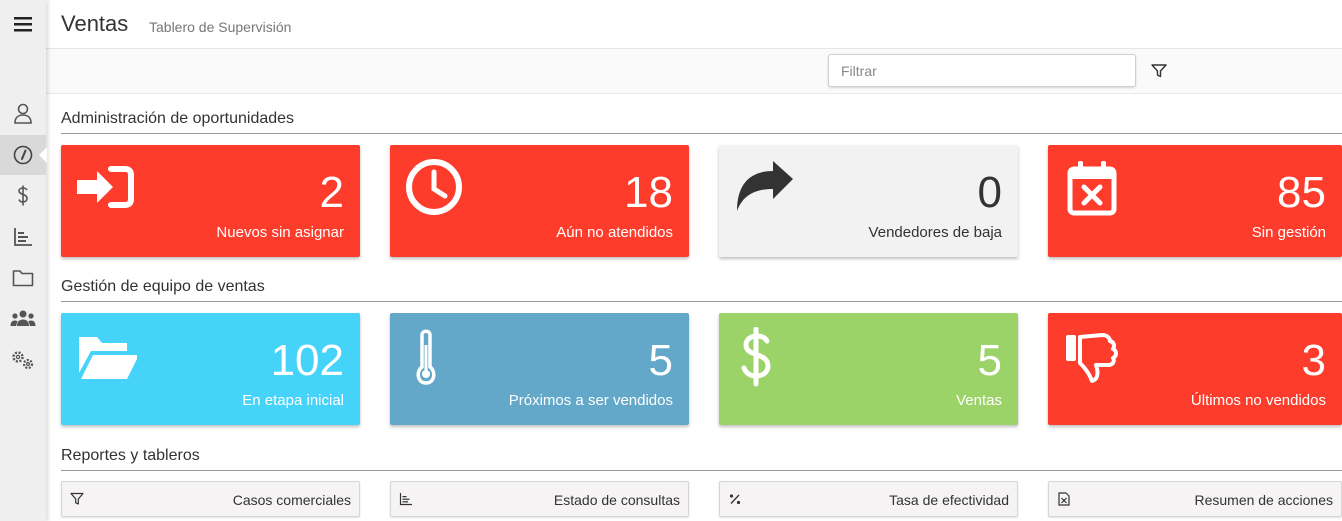  Describe the element at coordinates (220, 27) in the screenshot. I see `page-subtitle: Tablero de Supervisión` at that location.